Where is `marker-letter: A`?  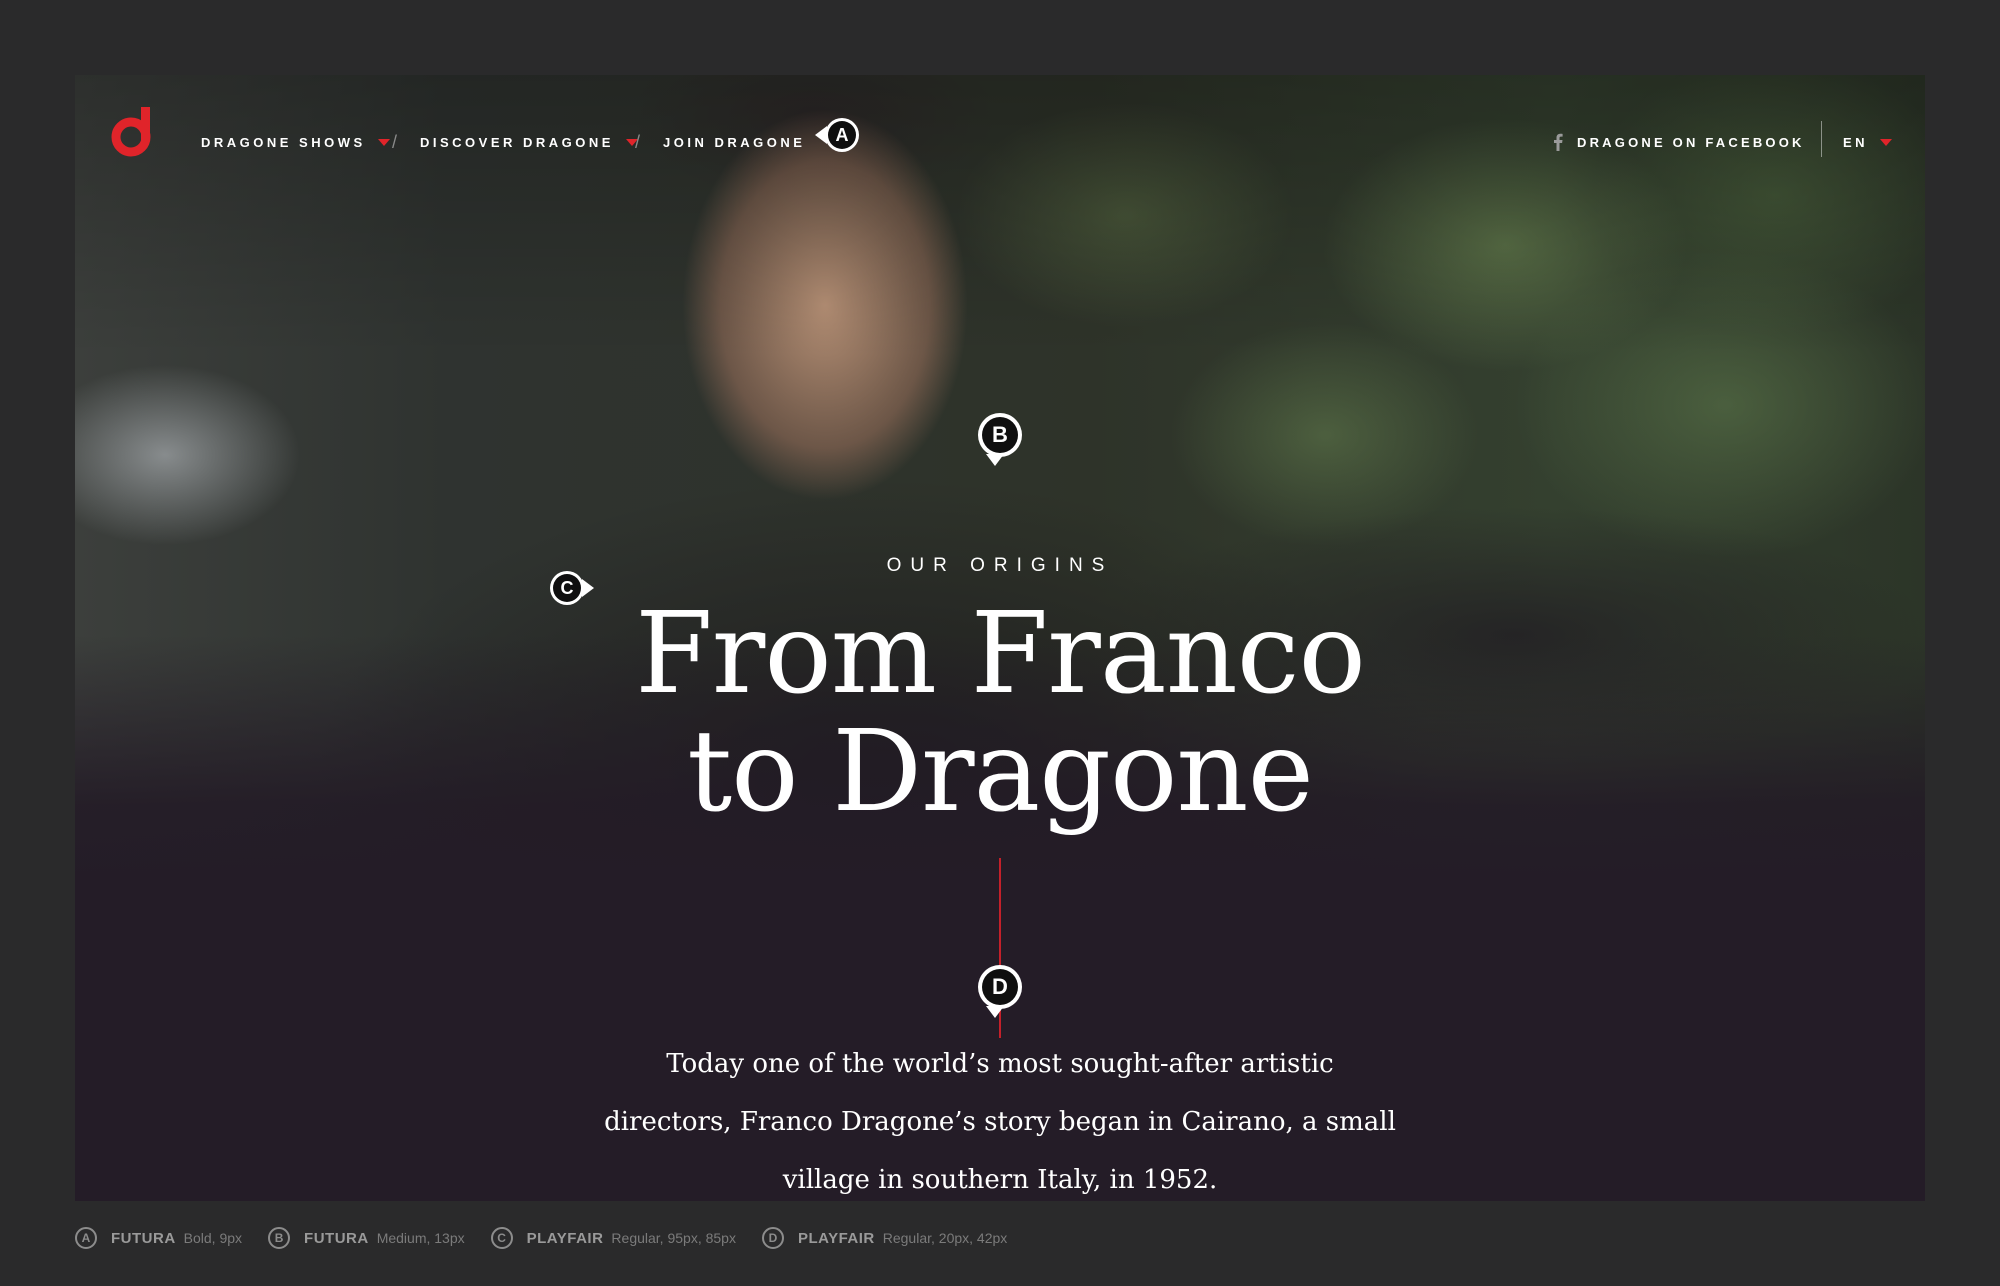
marker-letter: A is located at coordinates (842, 135).